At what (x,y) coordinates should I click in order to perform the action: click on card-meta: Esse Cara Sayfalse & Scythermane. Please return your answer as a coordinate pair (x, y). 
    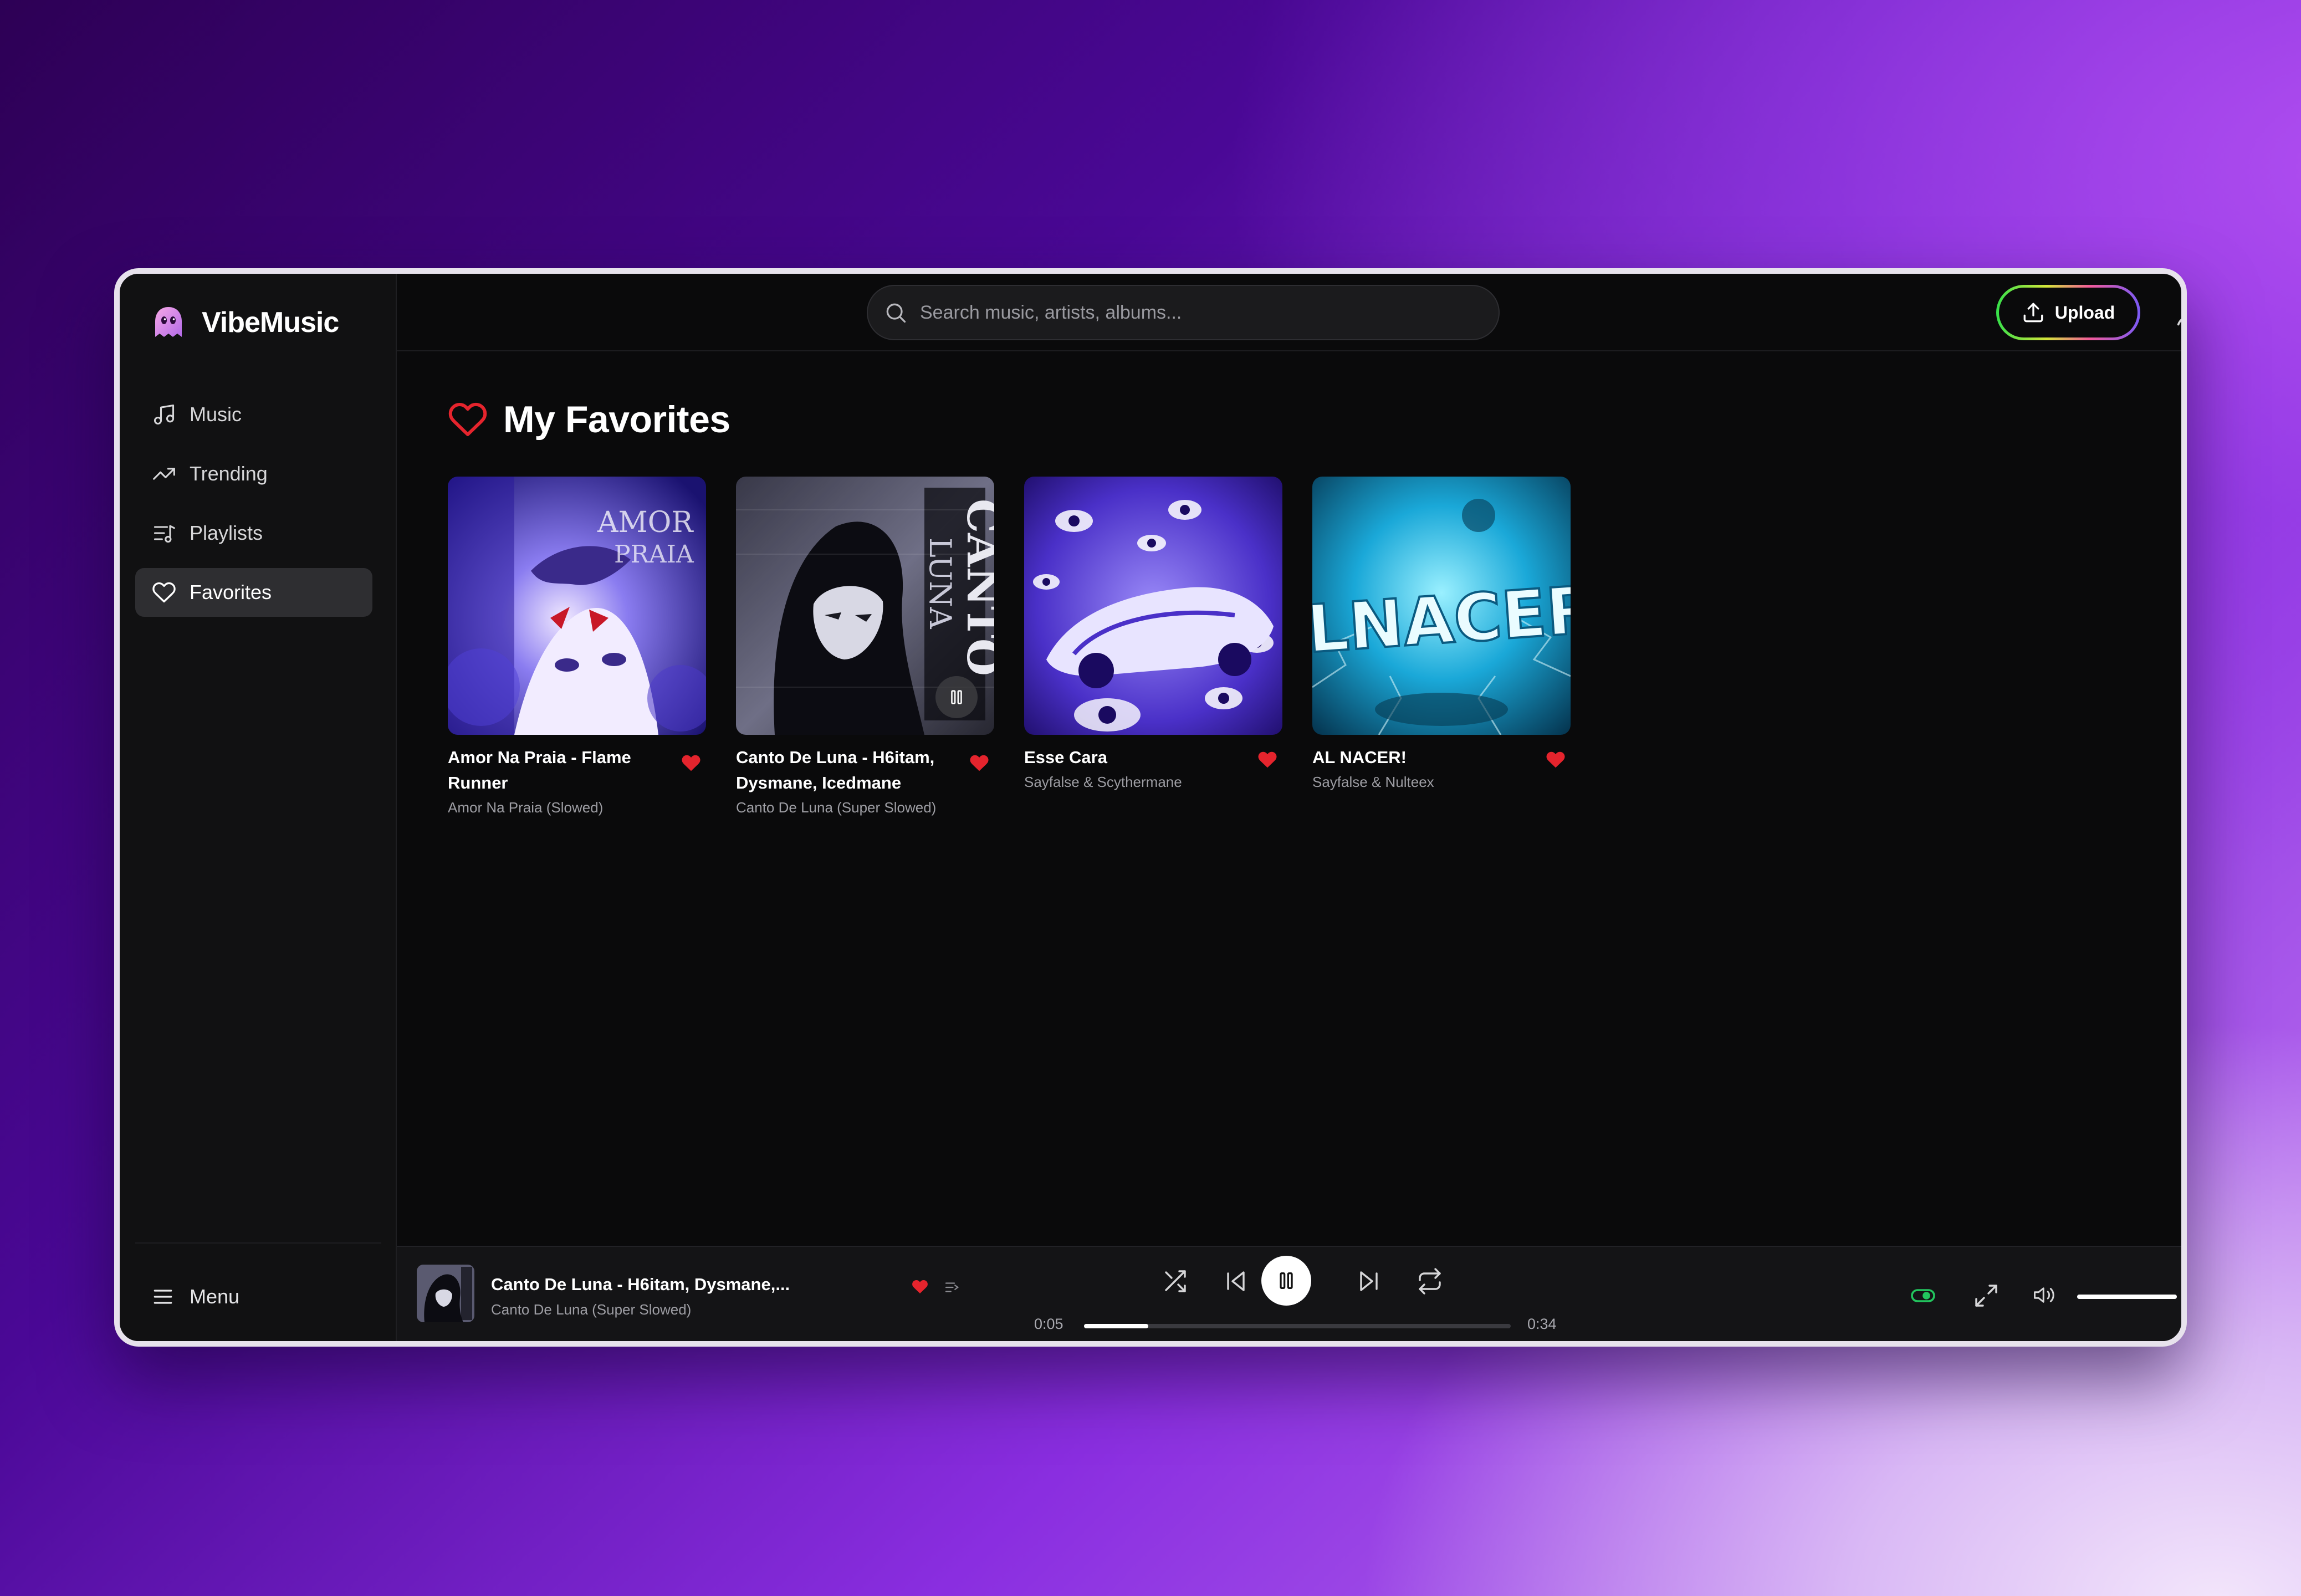
    Looking at the image, I should click on (1153, 768).